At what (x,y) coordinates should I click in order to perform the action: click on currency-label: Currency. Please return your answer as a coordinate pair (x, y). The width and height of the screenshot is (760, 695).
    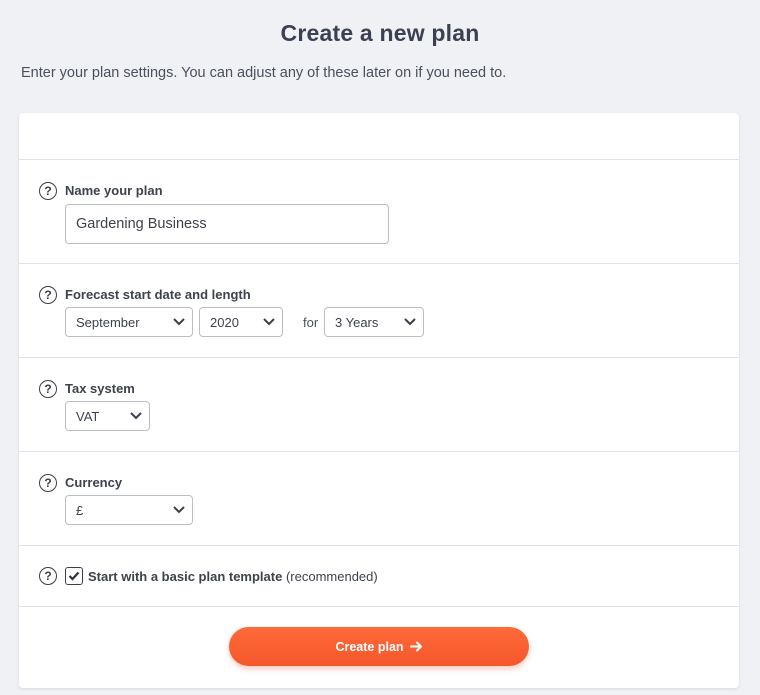
    Looking at the image, I should click on (94, 482).